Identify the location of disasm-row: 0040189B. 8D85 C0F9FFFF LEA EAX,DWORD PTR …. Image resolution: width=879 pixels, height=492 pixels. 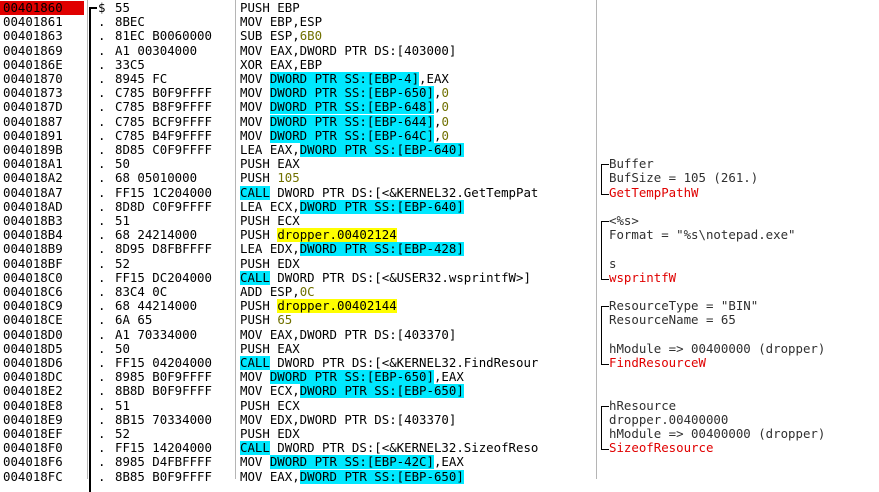
(439, 150).